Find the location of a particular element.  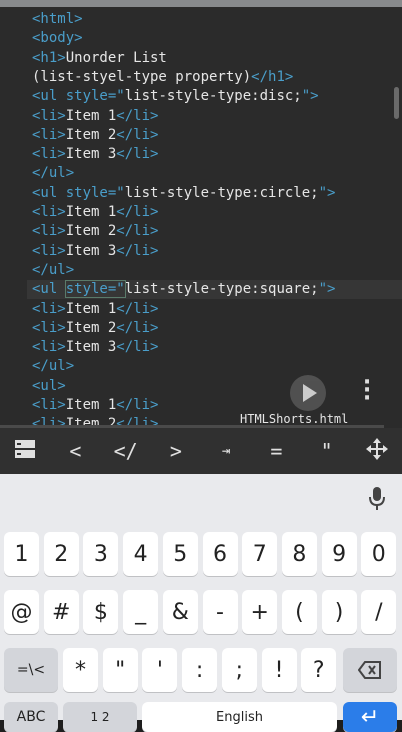

code-token: <h1> is located at coordinates (49, 57).